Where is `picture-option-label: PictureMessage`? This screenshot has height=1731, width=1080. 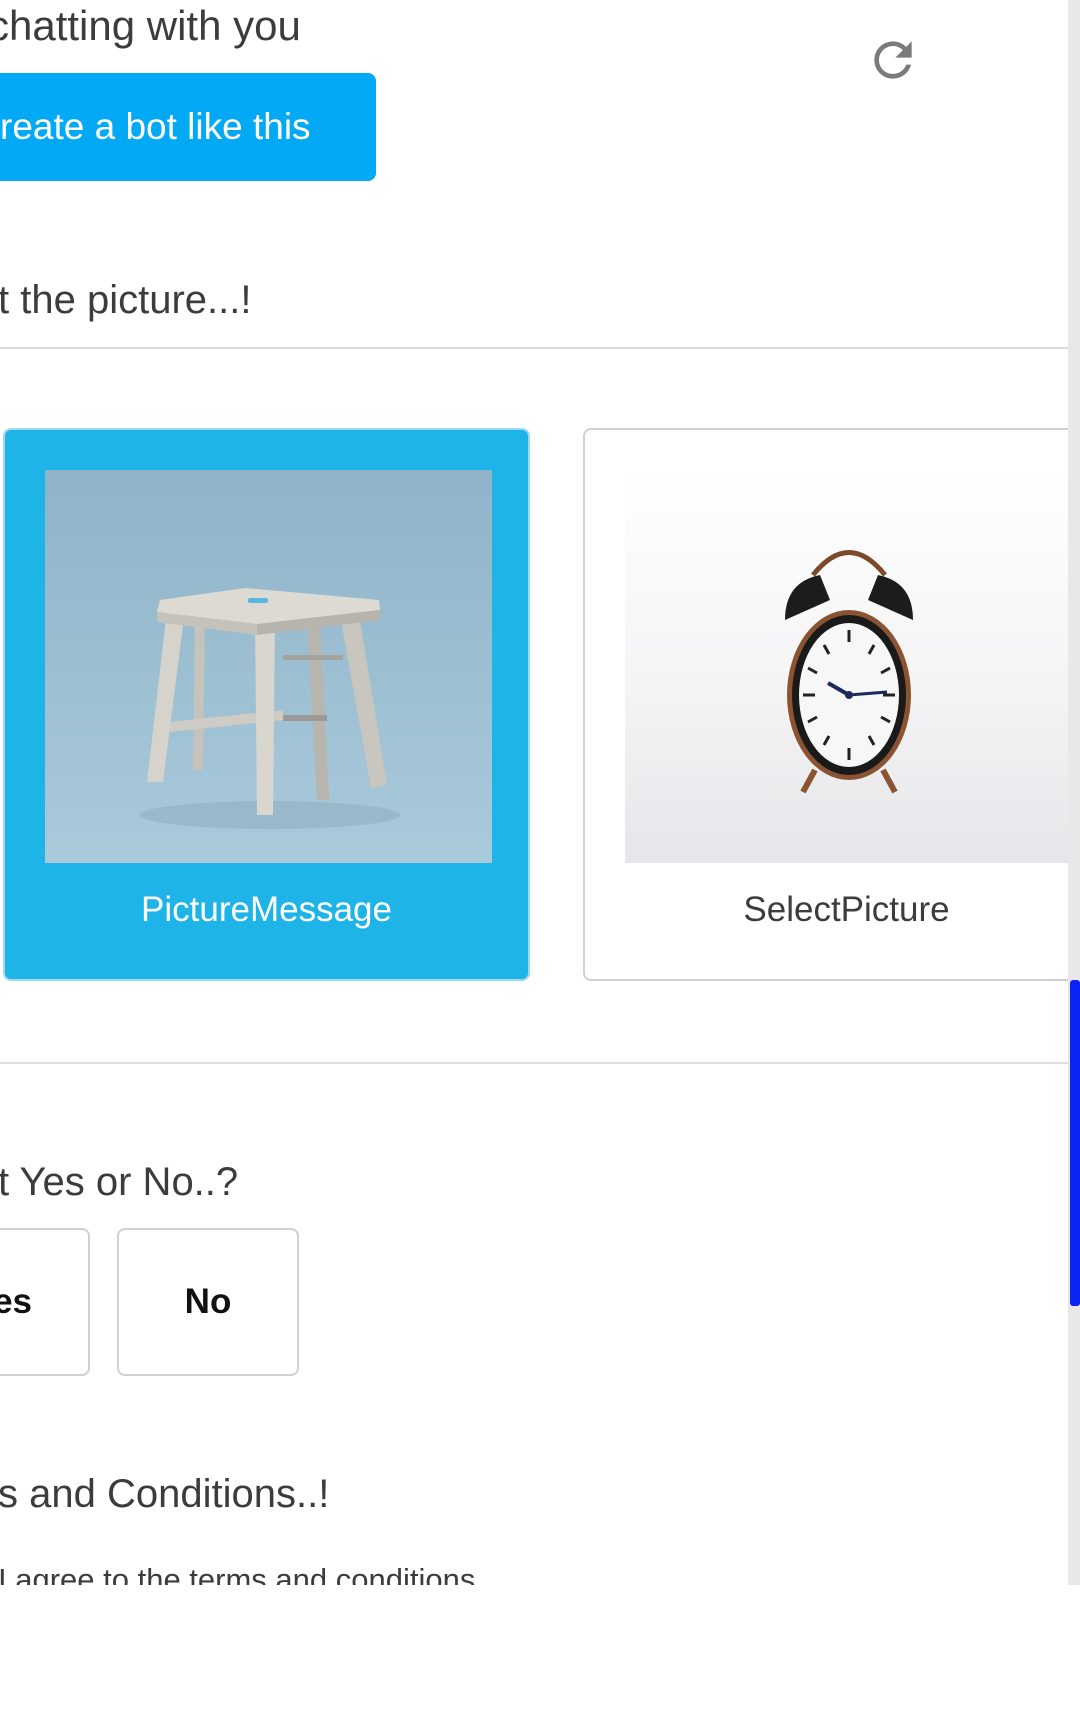
picture-option-label: PictureMessage is located at coordinates (266, 909).